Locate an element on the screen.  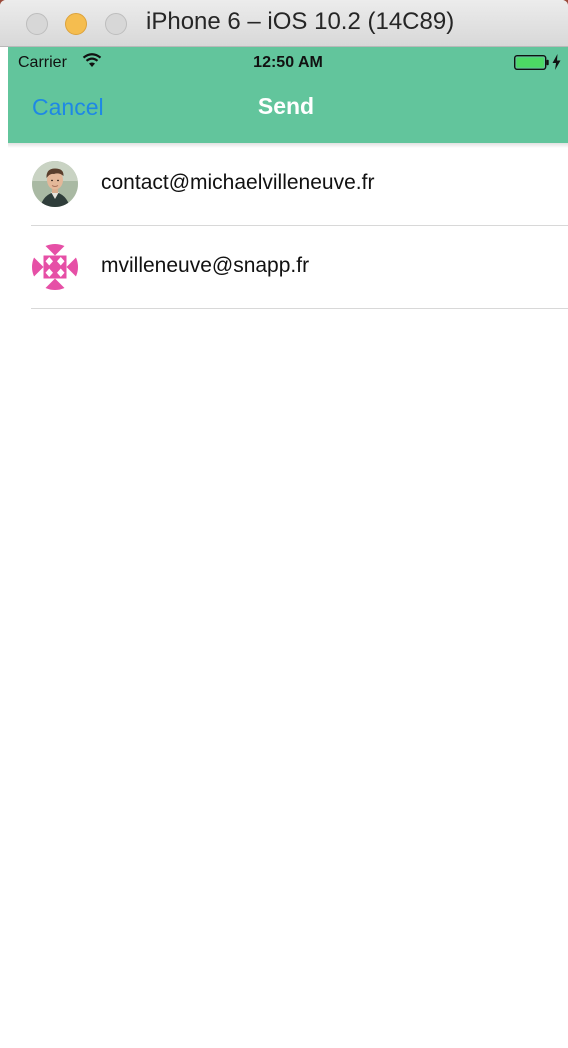
row-separator is located at coordinates (299, 308).